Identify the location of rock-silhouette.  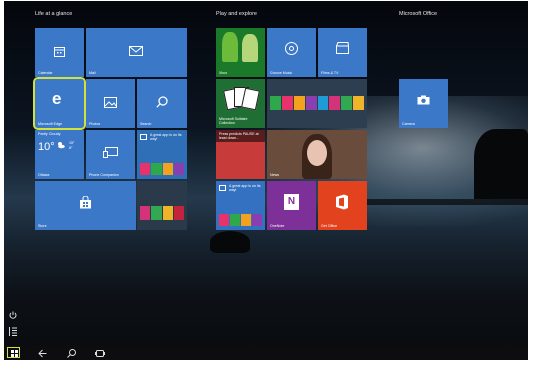
(230, 242).